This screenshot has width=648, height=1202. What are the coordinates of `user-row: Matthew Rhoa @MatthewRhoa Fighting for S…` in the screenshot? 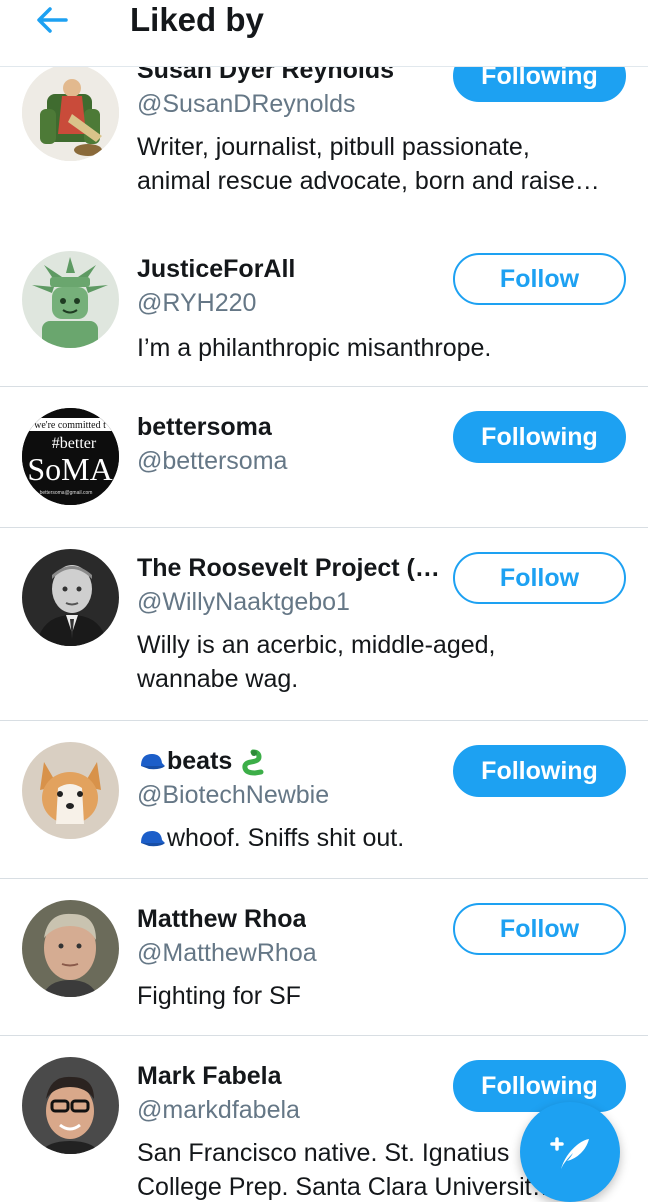 It's located at (324, 957).